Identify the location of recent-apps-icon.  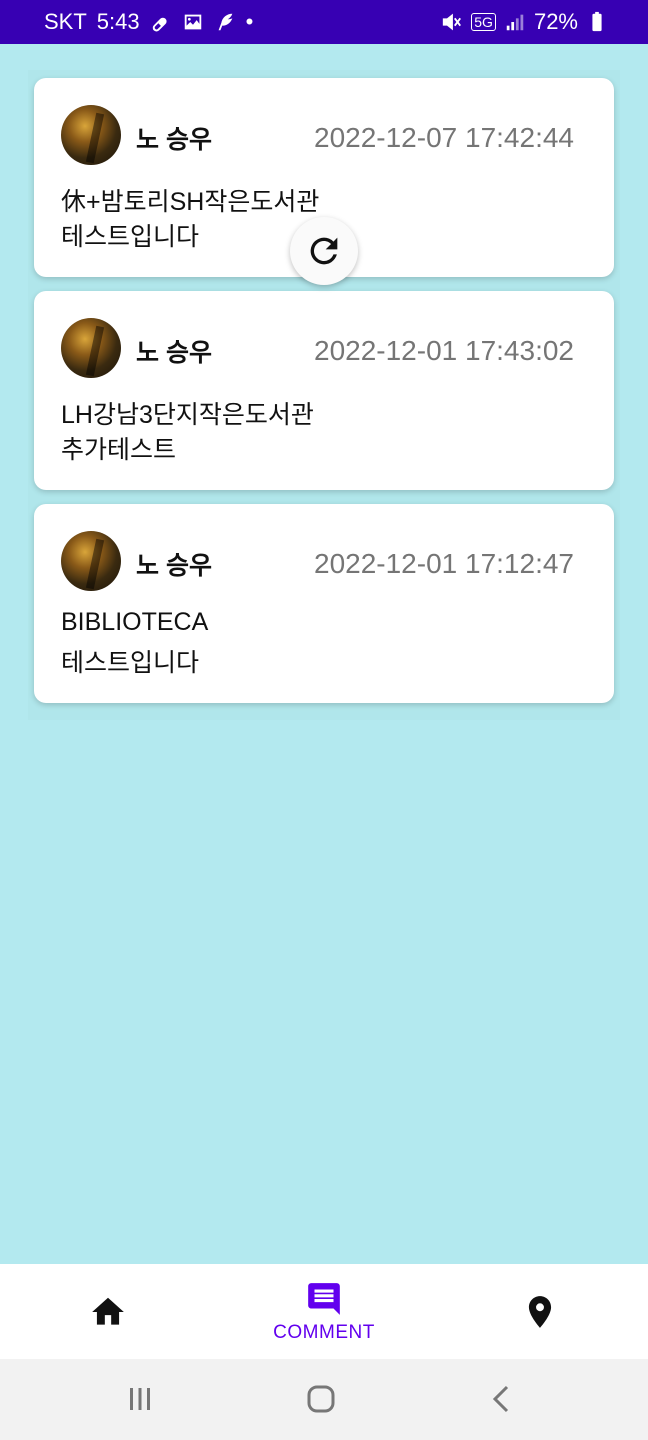
(140, 1399).